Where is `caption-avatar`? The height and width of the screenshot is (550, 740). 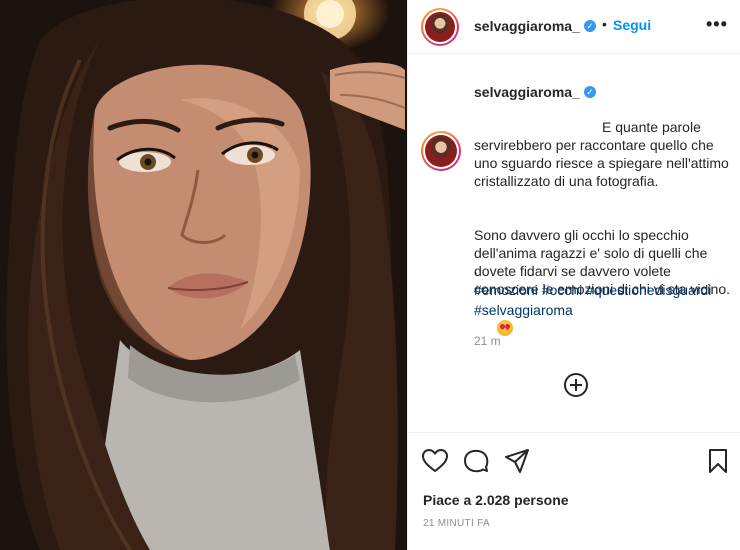
caption-avatar is located at coordinates (441, 151).